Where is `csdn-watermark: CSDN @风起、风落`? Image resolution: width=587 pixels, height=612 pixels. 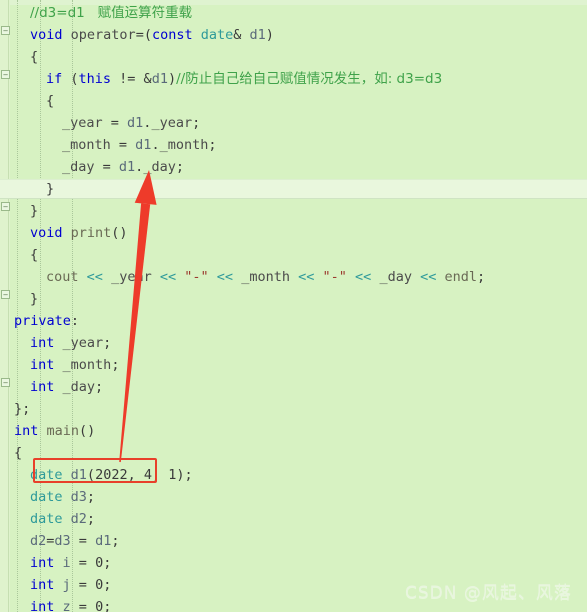
csdn-watermark: CSDN @风起、风落 is located at coordinates (488, 593).